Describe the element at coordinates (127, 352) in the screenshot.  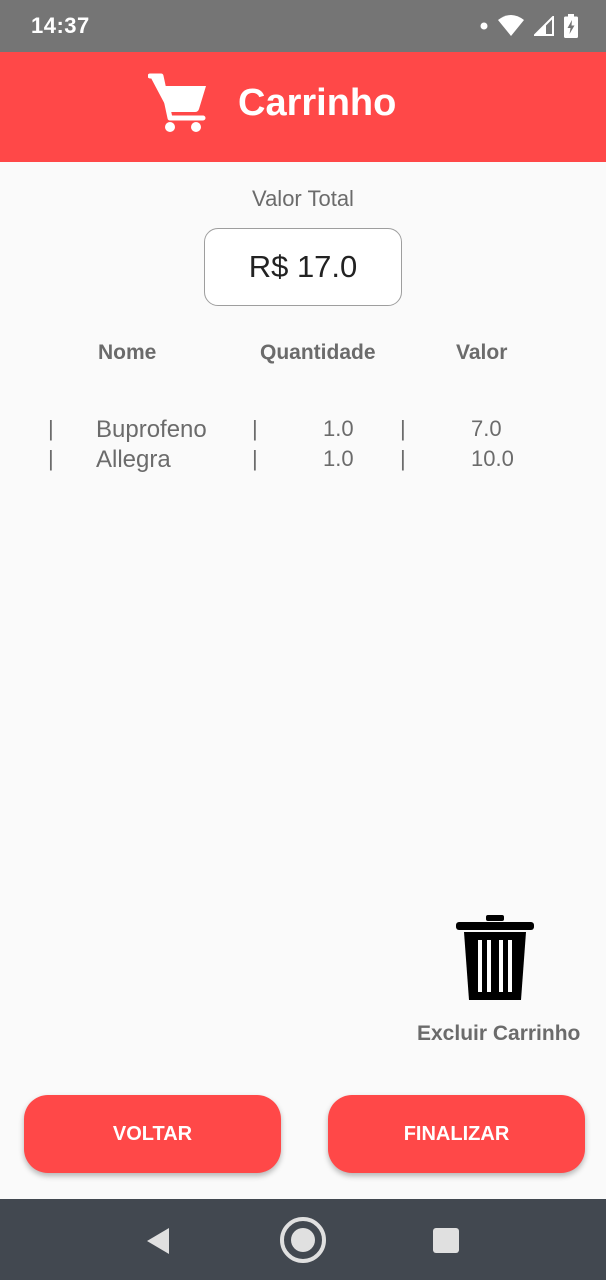
I see `column-header-nome: Nome` at that location.